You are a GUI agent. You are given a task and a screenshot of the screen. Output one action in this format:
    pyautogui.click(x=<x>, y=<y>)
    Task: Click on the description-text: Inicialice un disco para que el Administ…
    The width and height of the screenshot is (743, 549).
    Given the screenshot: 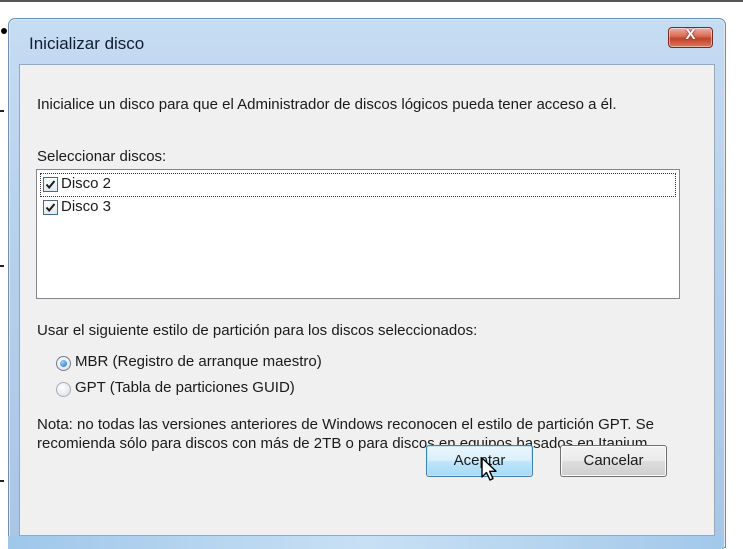 What is the action you would take?
    pyautogui.click(x=327, y=104)
    